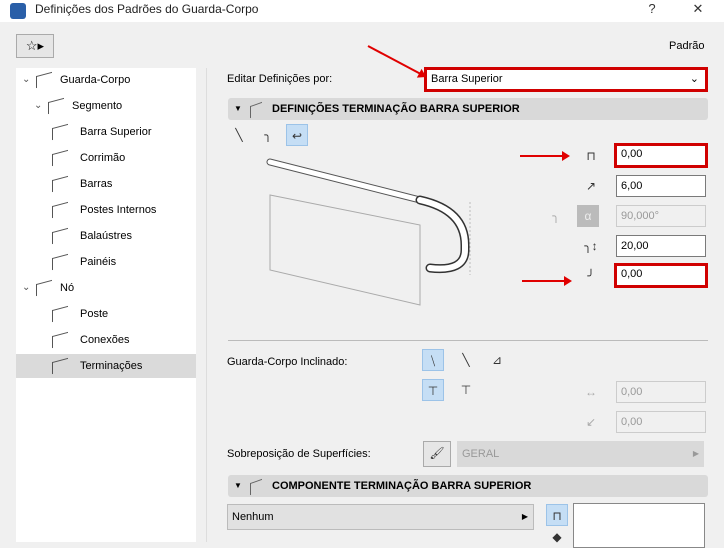 The image size is (724, 548). Describe the element at coordinates (94, 314) in the screenshot. I see `tree-item-label: Poste` at that location.